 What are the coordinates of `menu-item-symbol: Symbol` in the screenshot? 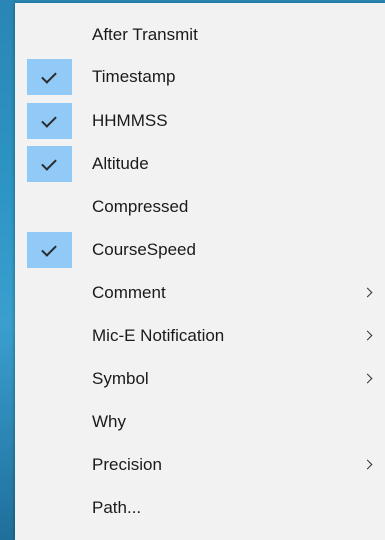 It's located at (200, 379).